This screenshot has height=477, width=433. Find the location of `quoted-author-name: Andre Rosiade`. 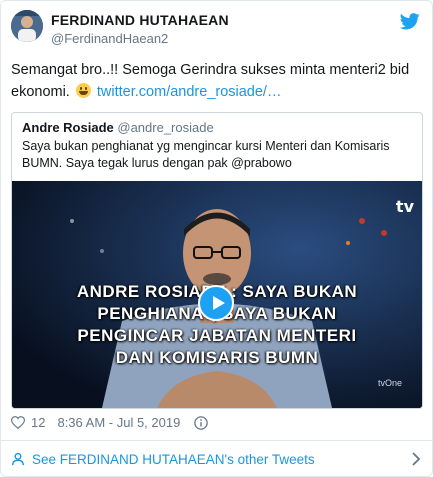

quoted-author-name: Andre Rosiade is located at coordinates (68, 127).